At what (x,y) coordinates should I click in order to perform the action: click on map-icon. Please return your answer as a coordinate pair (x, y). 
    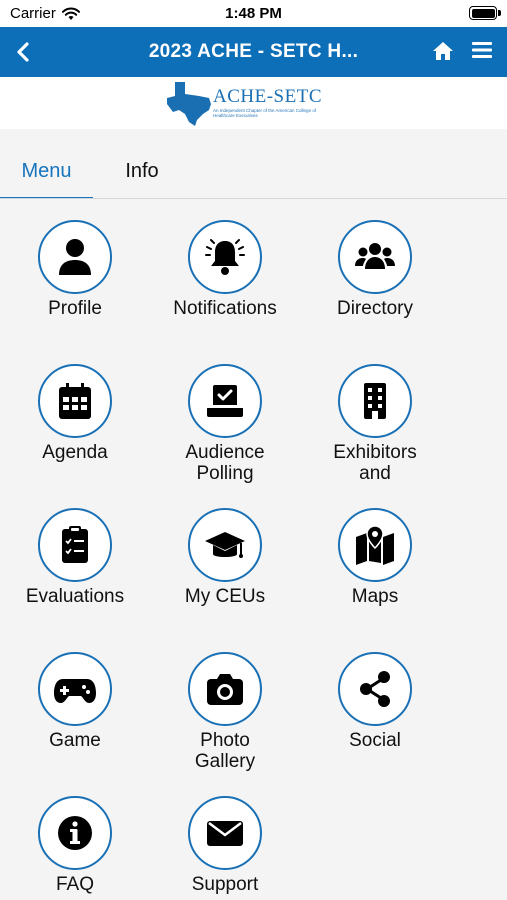
    Looking at the image, I should click on (375, 545).